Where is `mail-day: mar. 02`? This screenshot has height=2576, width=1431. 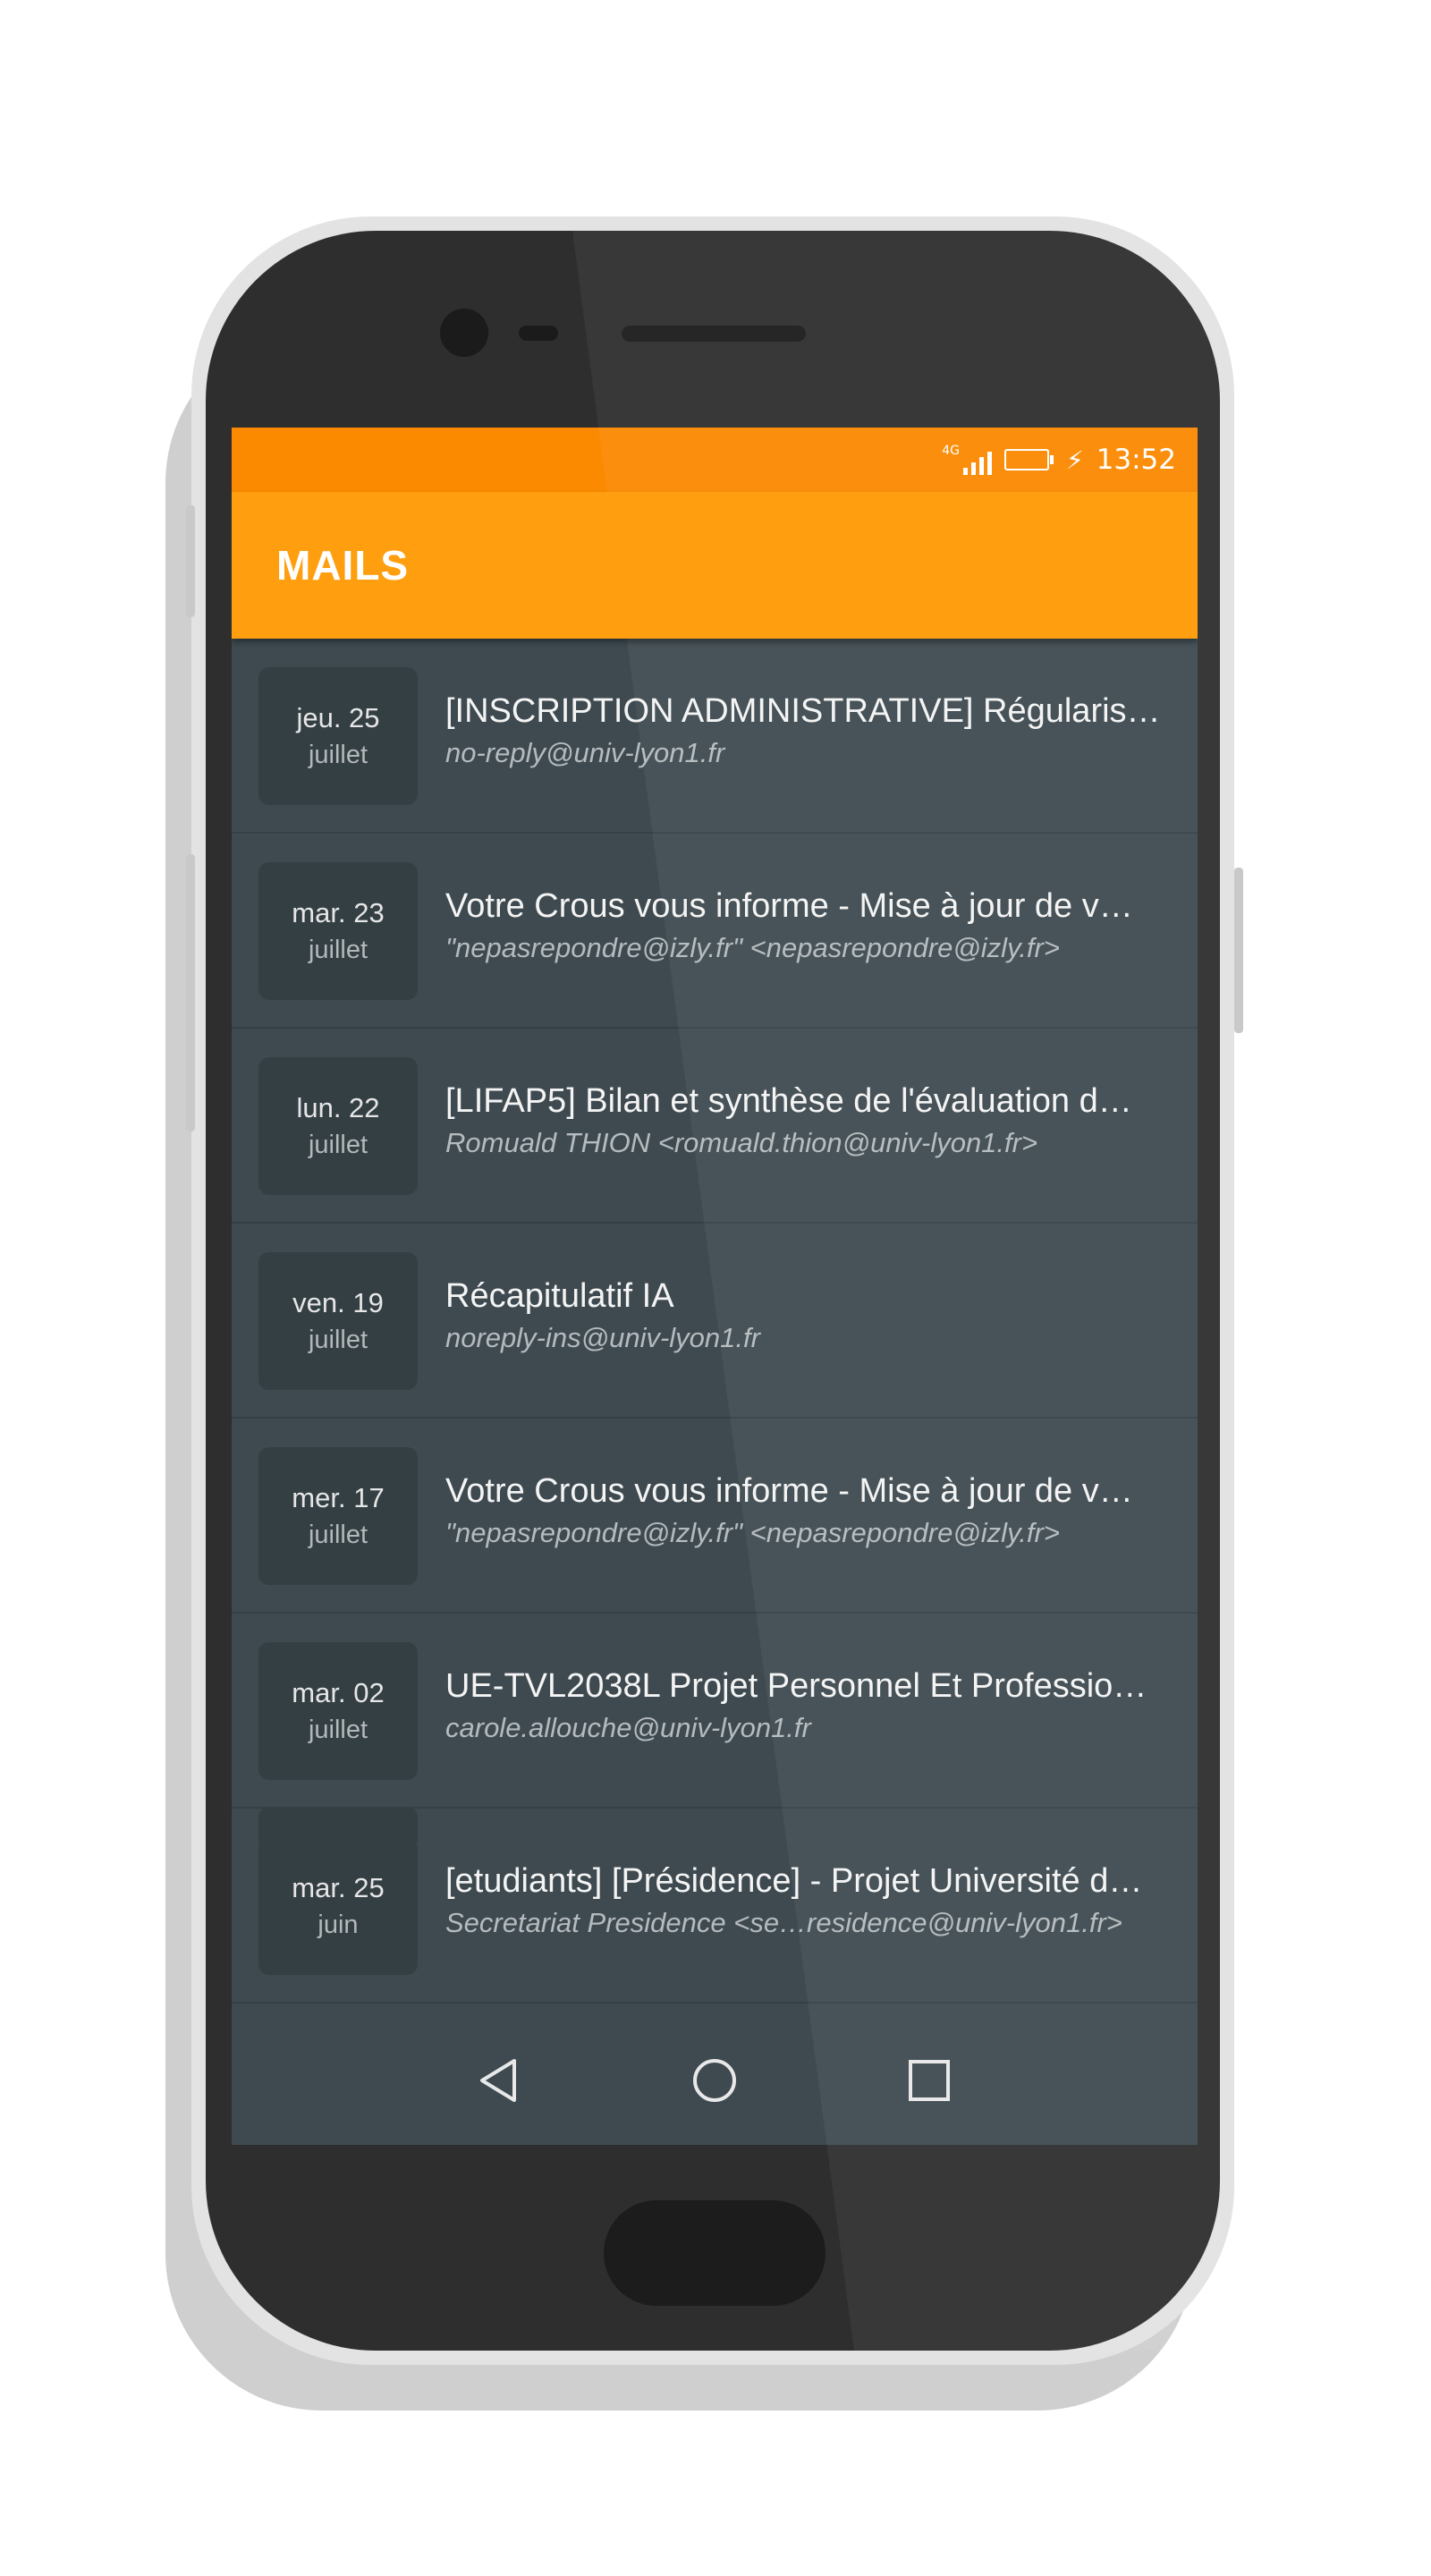 mail-day: mar. 02 is located at coordinates (339, 1692).